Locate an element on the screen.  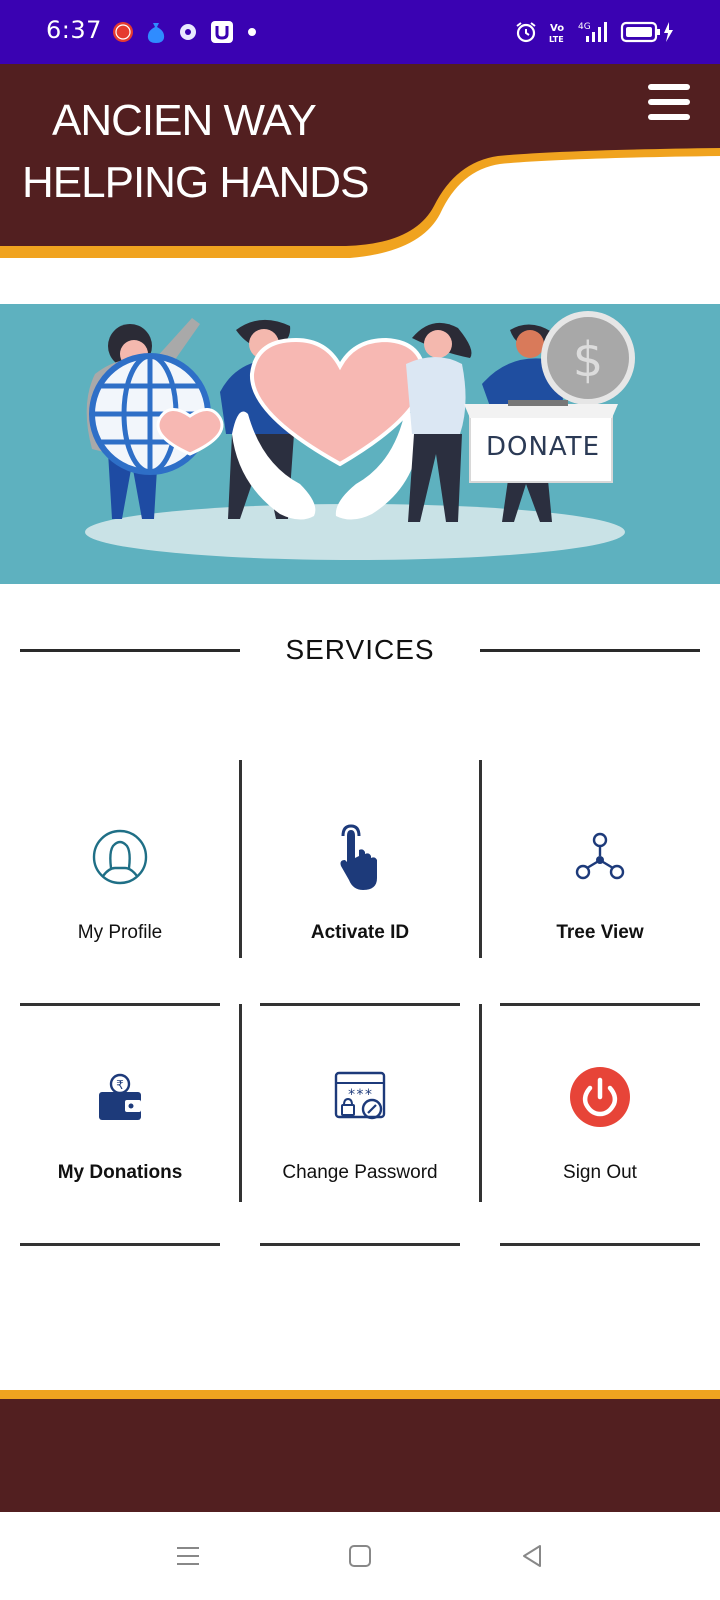
service-change-password: *** Change Password is located at coordinates (360, 1100).